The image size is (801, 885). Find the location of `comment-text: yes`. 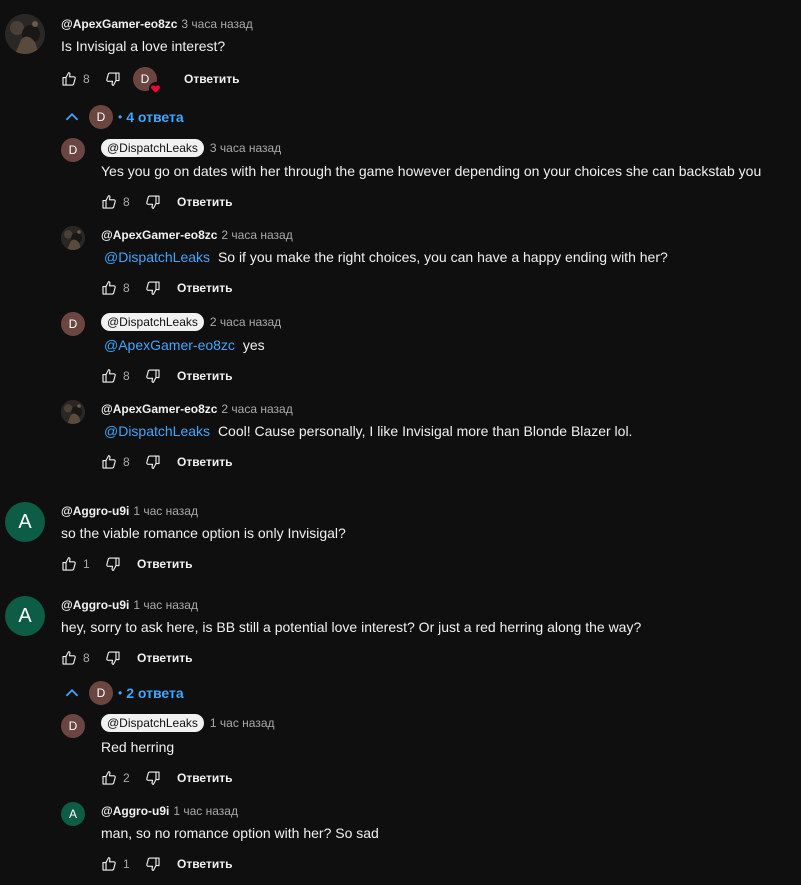

comment-text: yes is located at coordinates (253, 345).